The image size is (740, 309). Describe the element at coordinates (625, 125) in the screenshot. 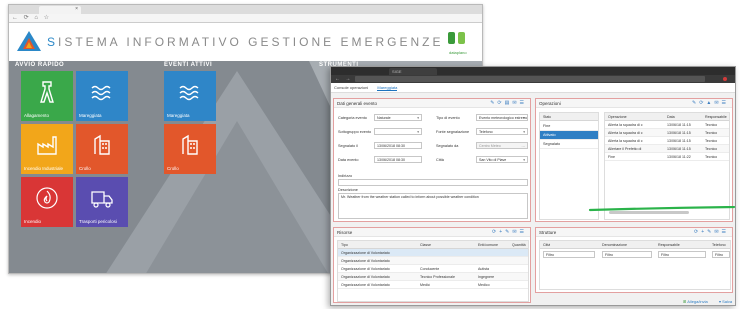

I see `table-cell: Allerta la squadra di c` at that location.